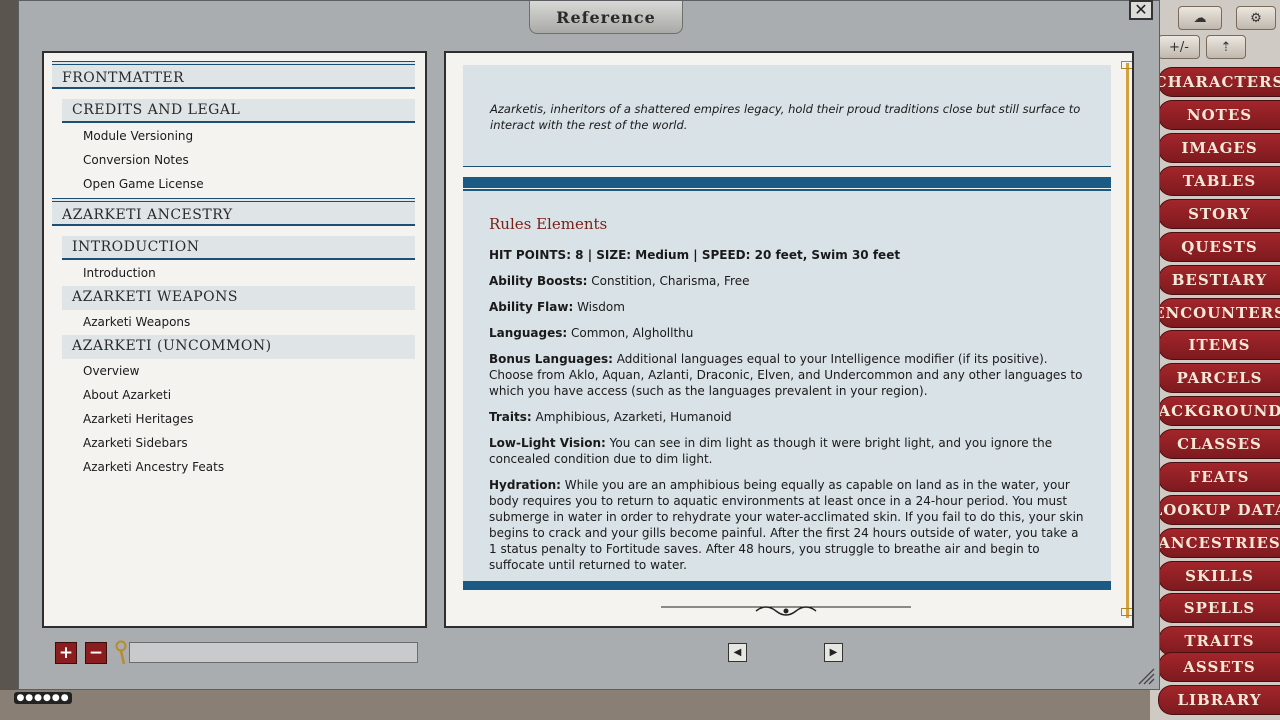  What do you see at coordinates (238, 298) in the screenshot?
I see `subgroup-azarketi-weapons: Azarketi Weapons` at bounding box center [238, 298].